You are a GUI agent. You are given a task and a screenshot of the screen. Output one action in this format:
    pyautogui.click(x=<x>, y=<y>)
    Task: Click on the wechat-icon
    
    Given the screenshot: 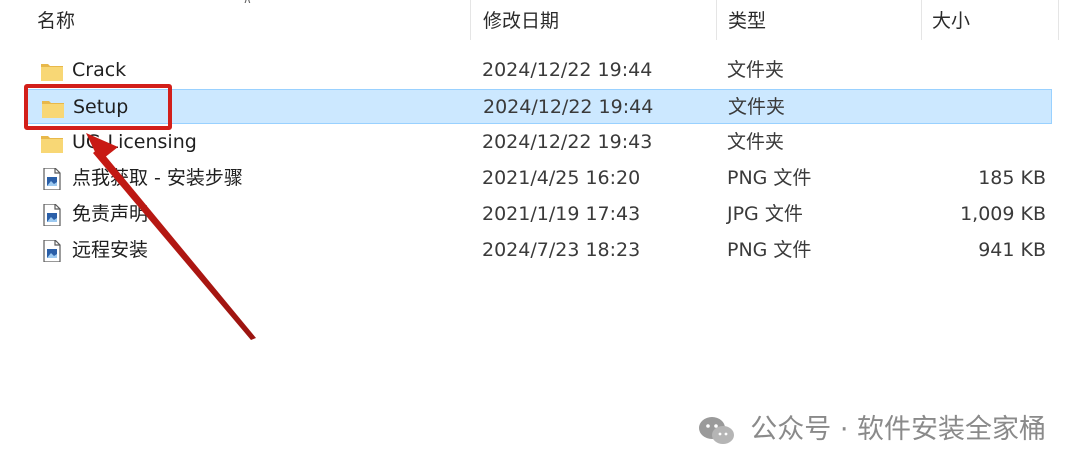 What is the action you would take?
    pyautogui.click(x=716, y=430)
    